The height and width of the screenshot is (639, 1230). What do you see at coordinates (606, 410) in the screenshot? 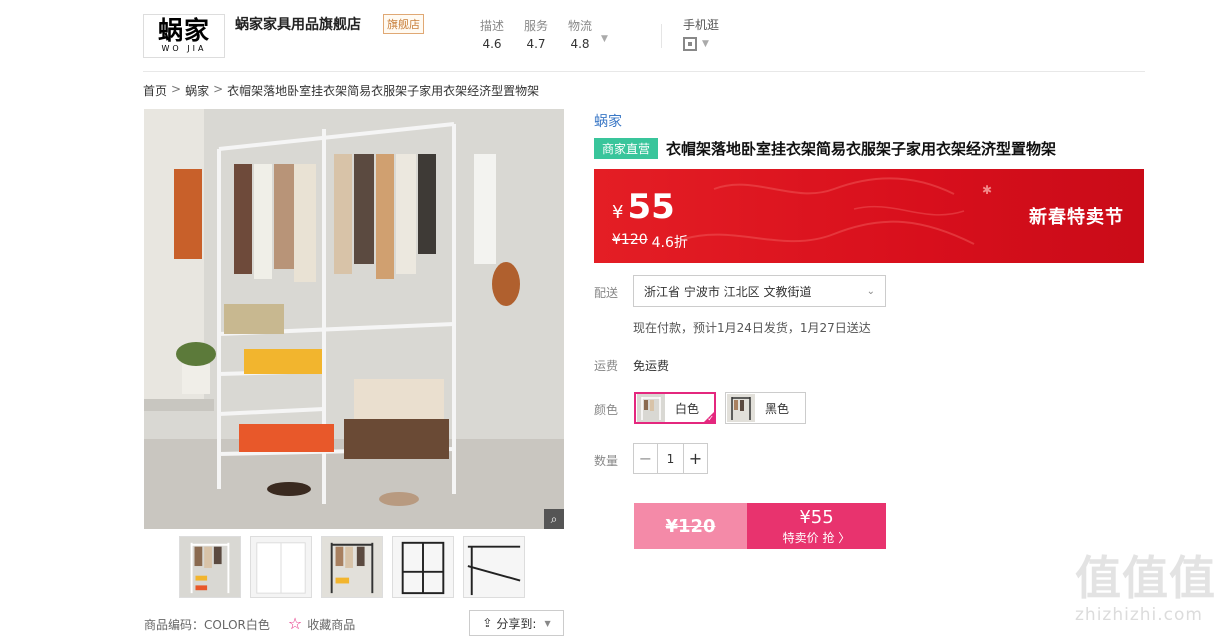
I see `color-label: 颜色` at bounding box center [606, 410].